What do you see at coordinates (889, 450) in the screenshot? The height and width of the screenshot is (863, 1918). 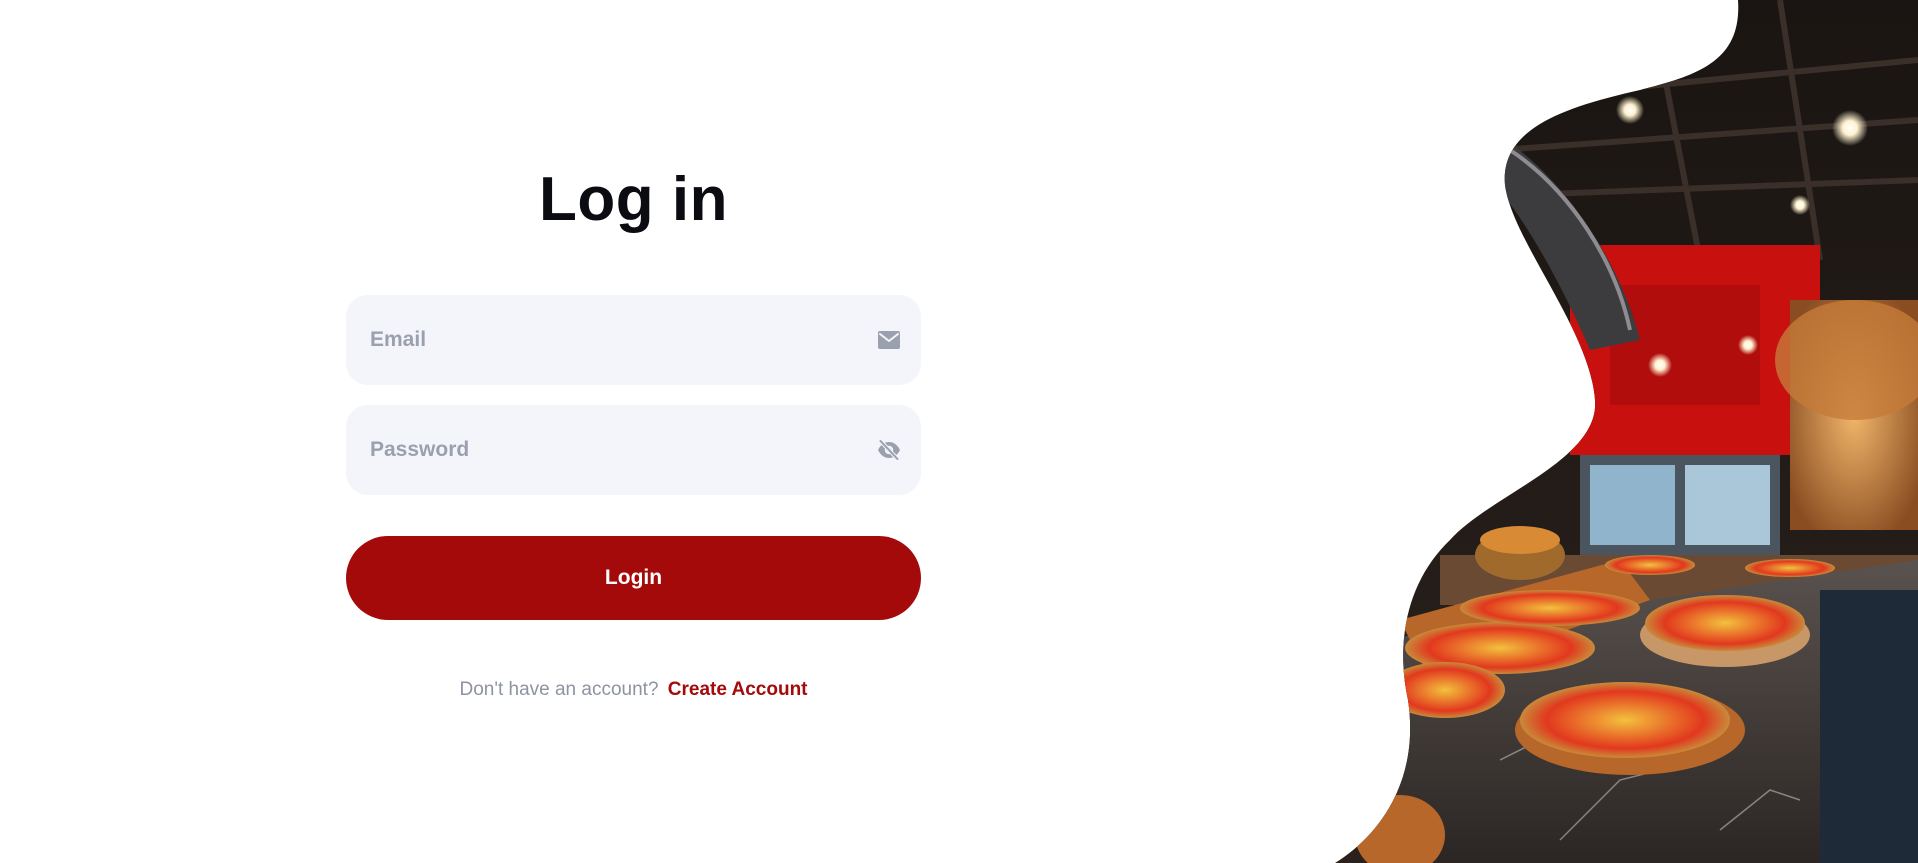 I see `eye-off-icon` at bounding box center [889, 450].